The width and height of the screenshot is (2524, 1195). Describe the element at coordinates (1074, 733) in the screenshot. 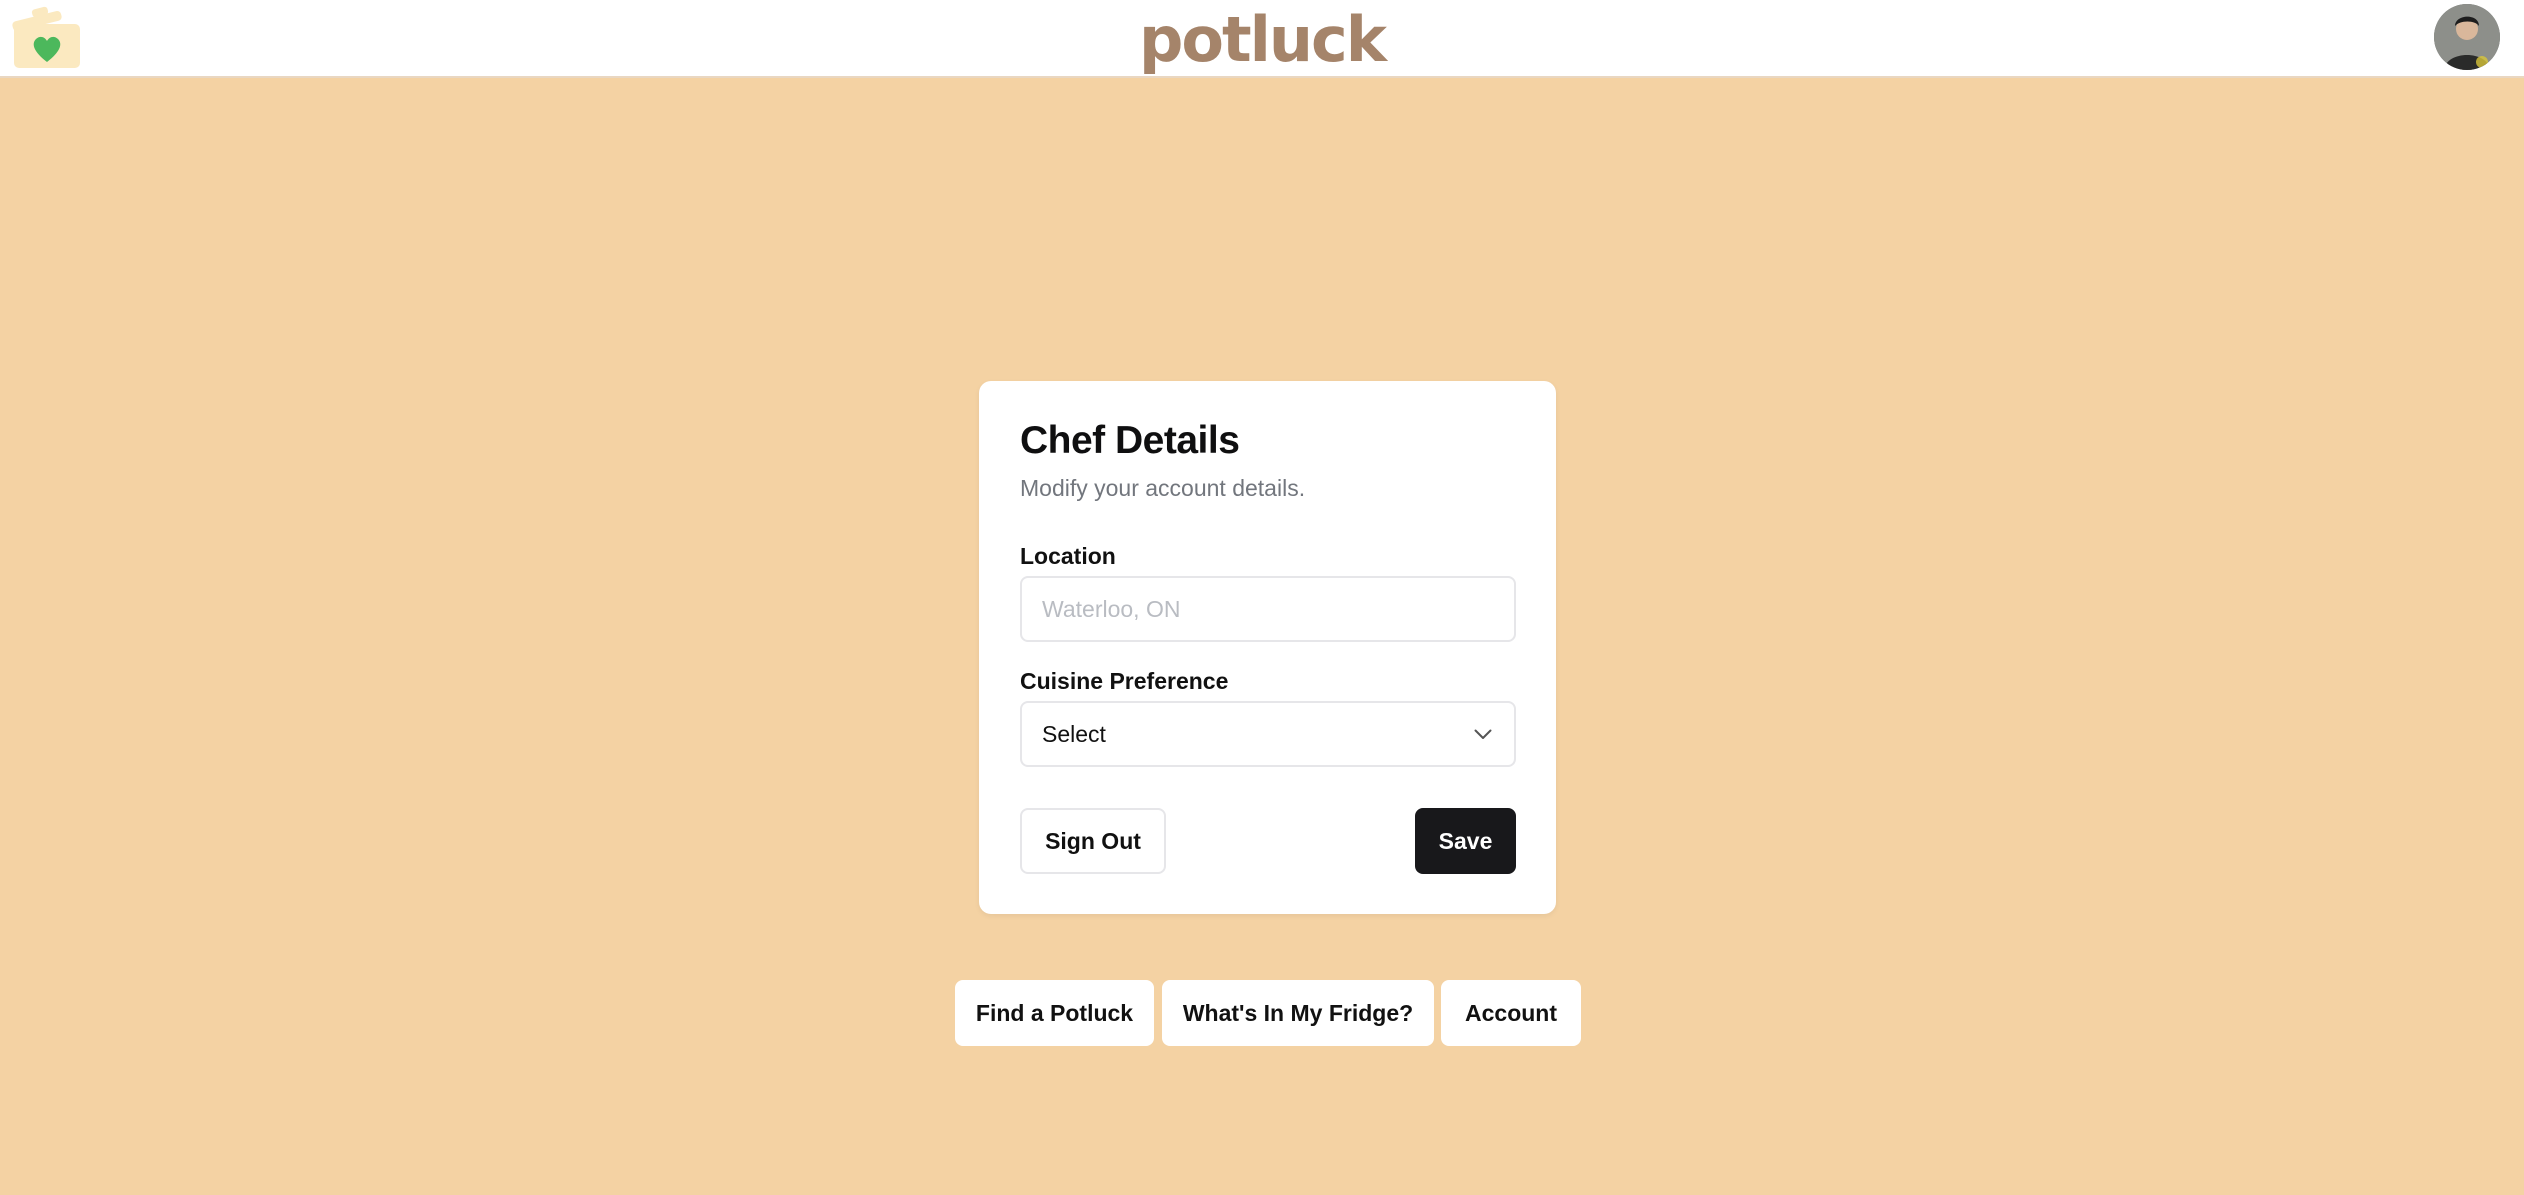

I see `cuisine-select-value: Select` at that location.